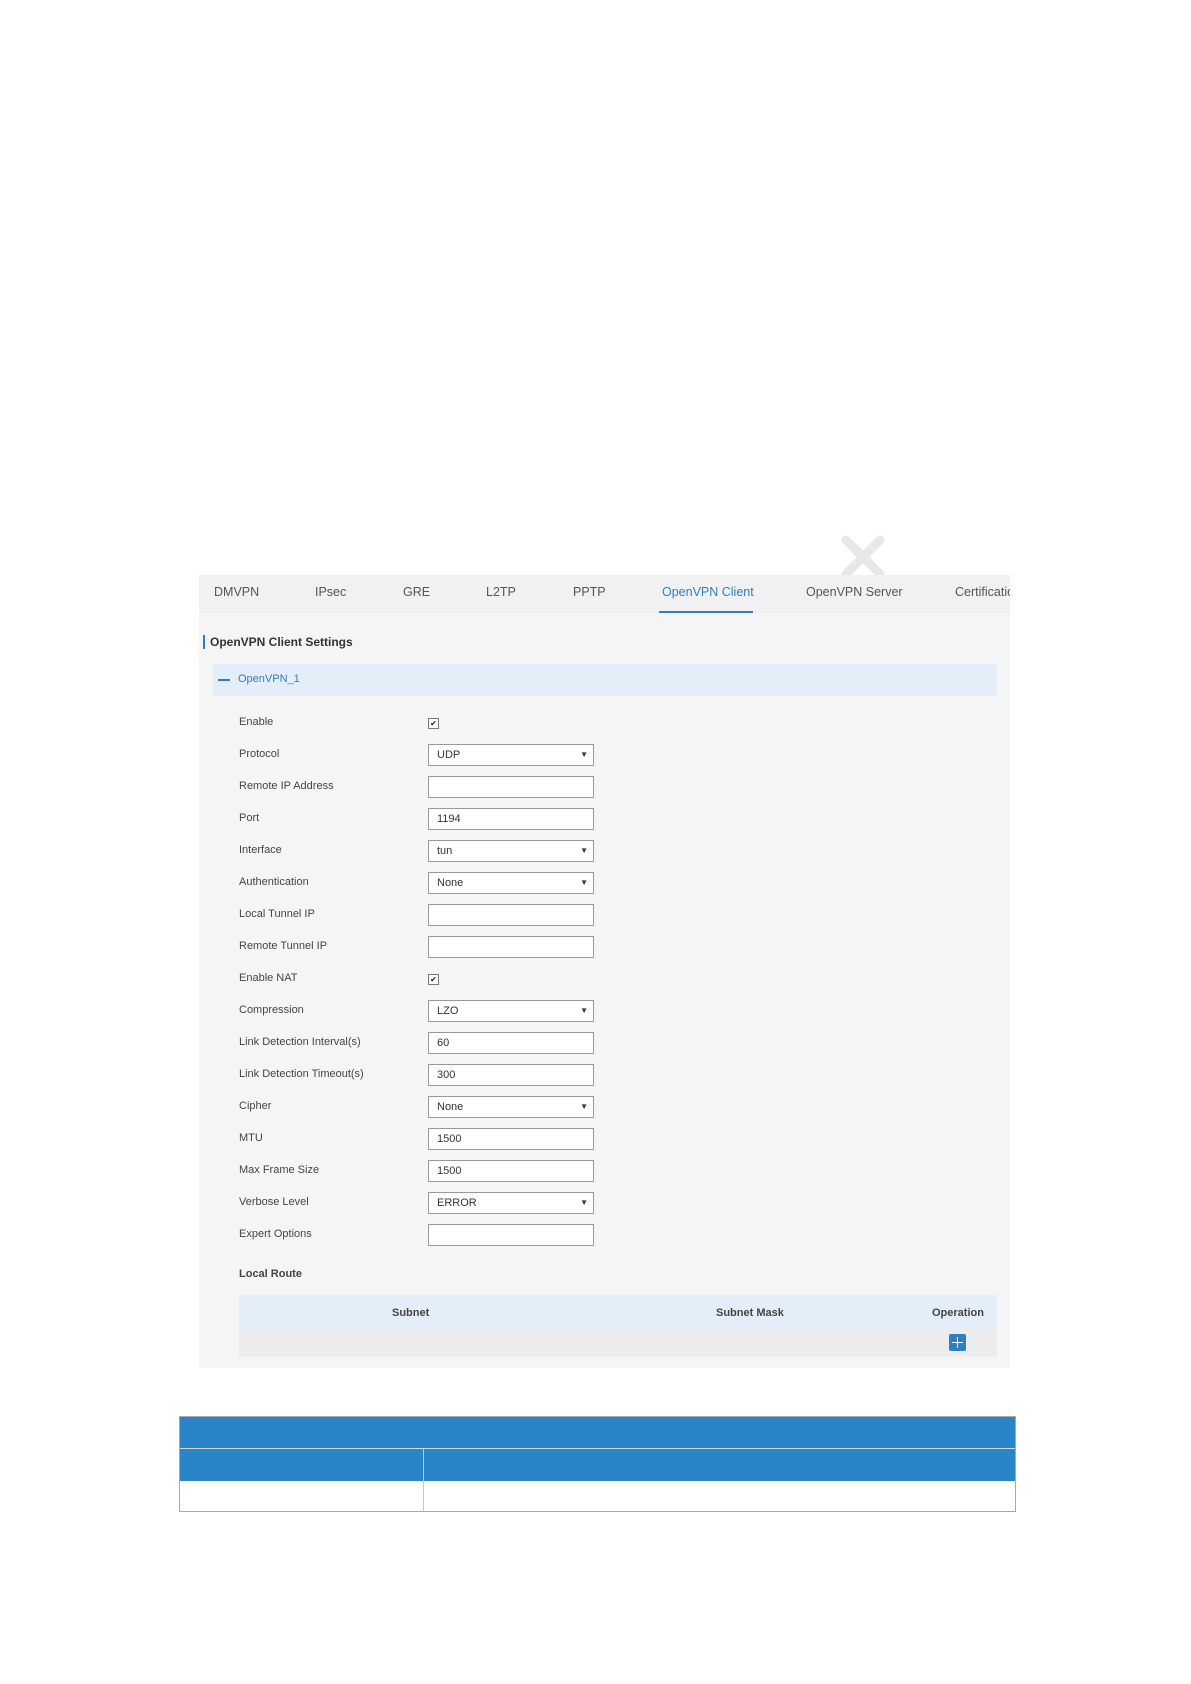  What do you see at coordinates (604, 915) in the screenshot?
I see `row-local-tunnel-ip: Local Tunnel IP` at bounding box center [604, 915].